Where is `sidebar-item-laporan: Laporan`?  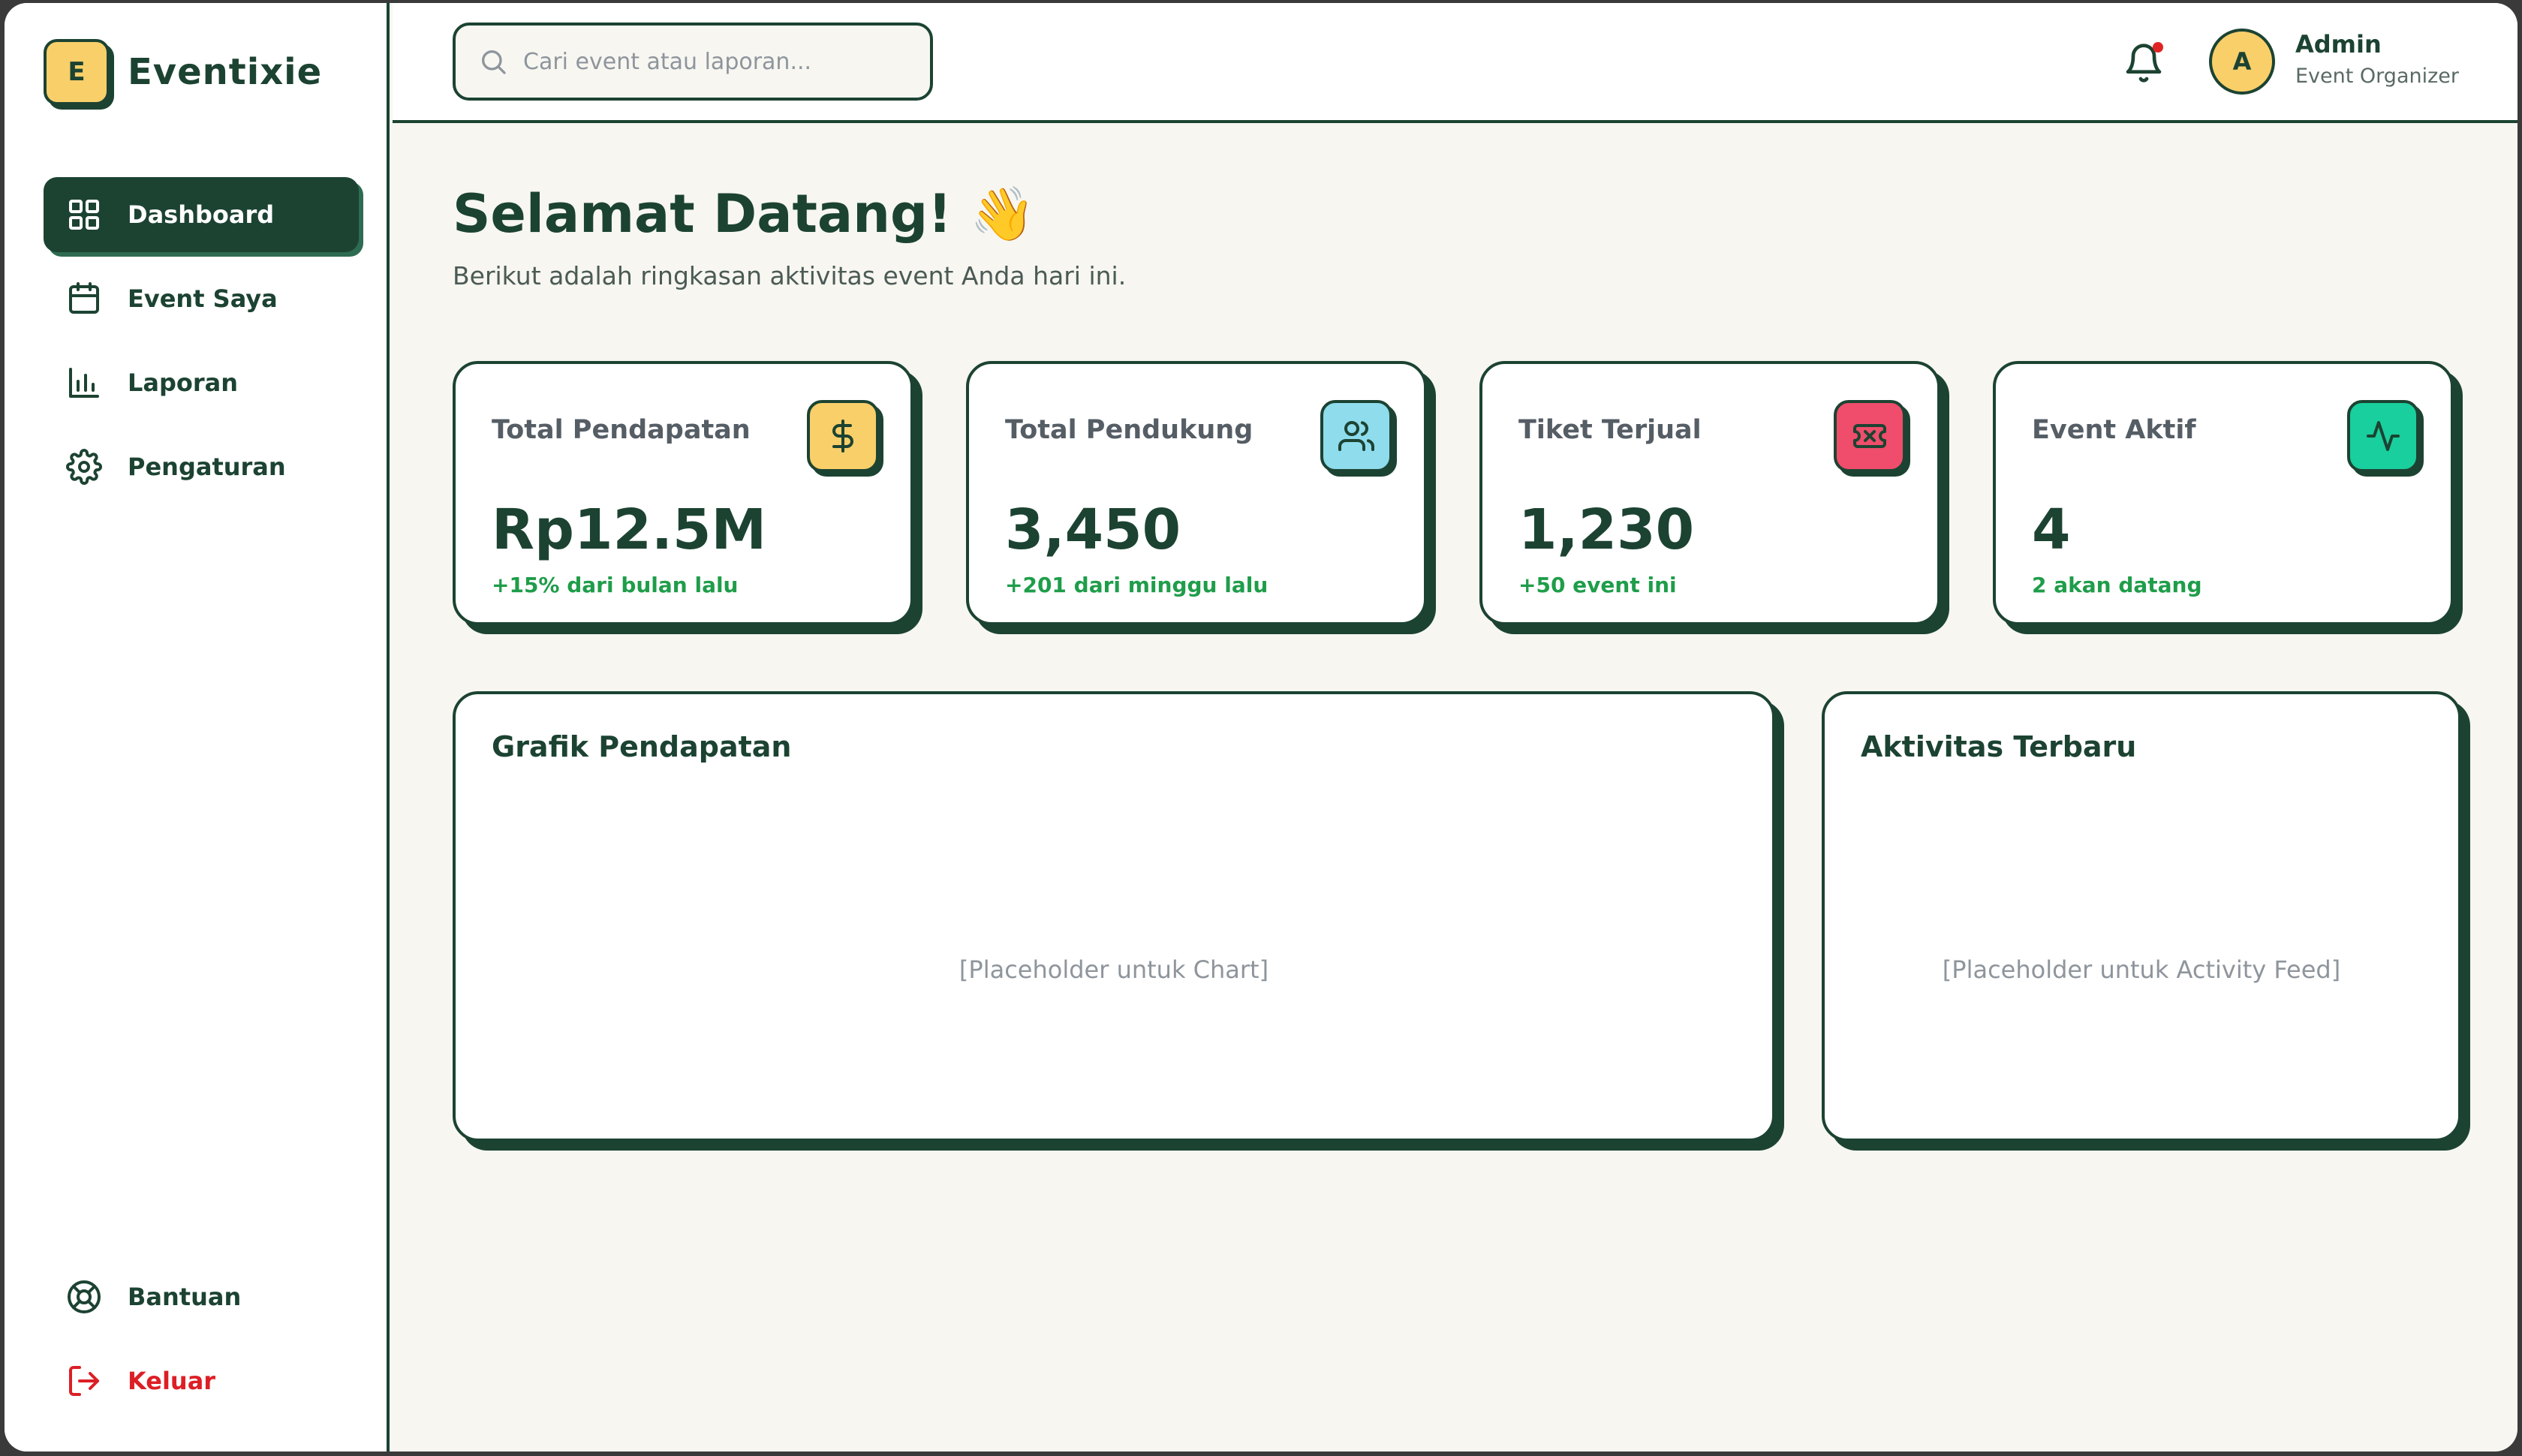 sidebar-item-laporan: Laporan is located at coordinates (201, 382).